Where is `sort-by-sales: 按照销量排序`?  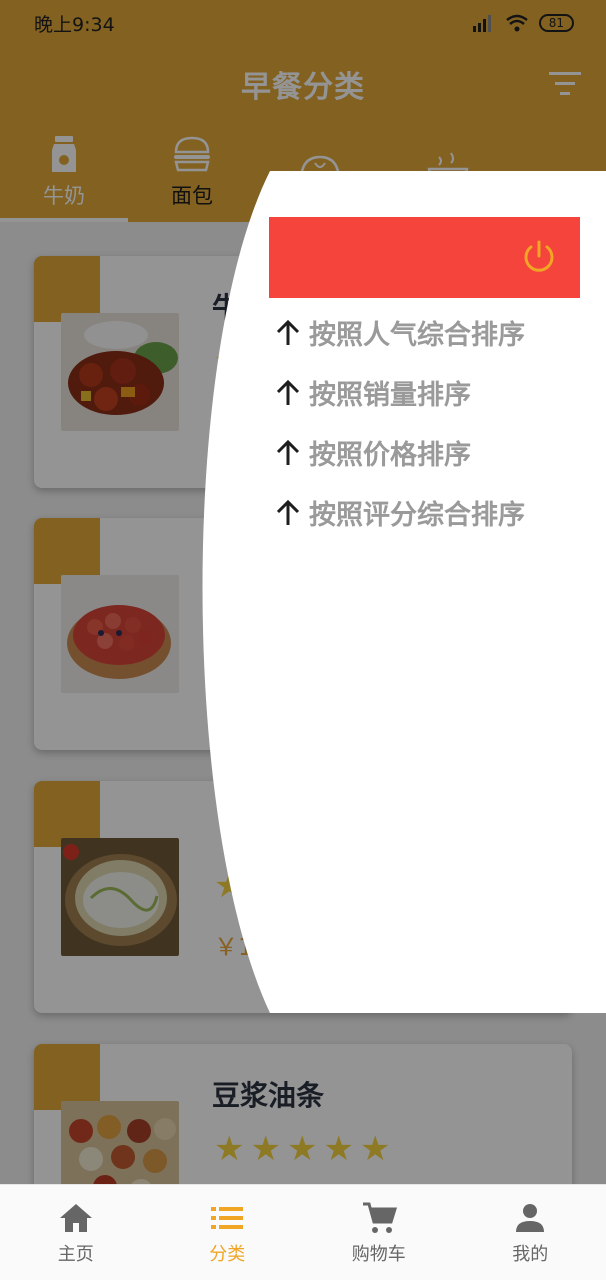 sort-by-sales: 按照销量排序 is located at coordinates (372, 392).